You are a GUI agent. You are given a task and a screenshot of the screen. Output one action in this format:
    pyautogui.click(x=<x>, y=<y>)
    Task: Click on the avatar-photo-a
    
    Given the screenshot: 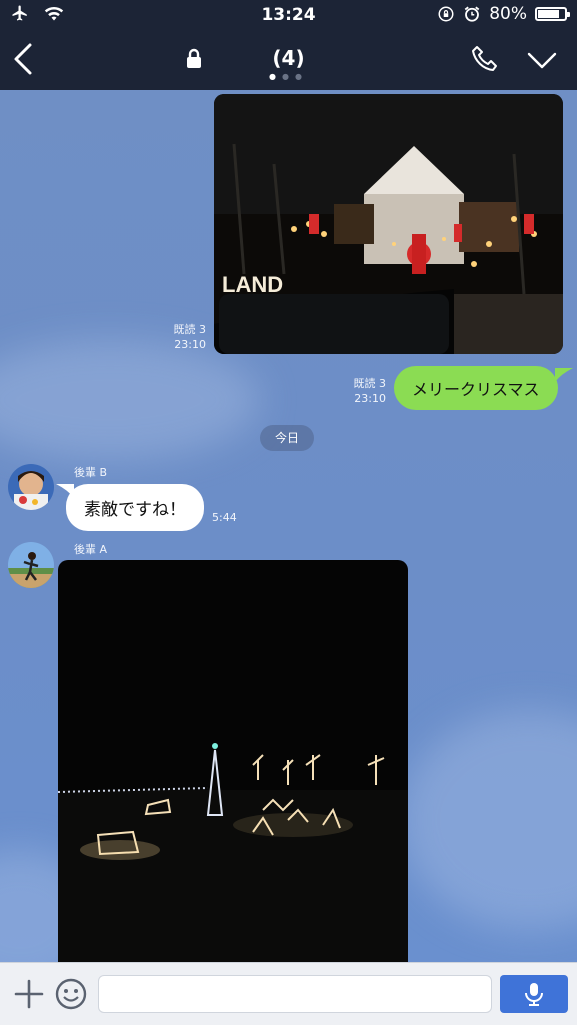 What is the action you would take?
    pyautogui.click(x=31, y=565)
    